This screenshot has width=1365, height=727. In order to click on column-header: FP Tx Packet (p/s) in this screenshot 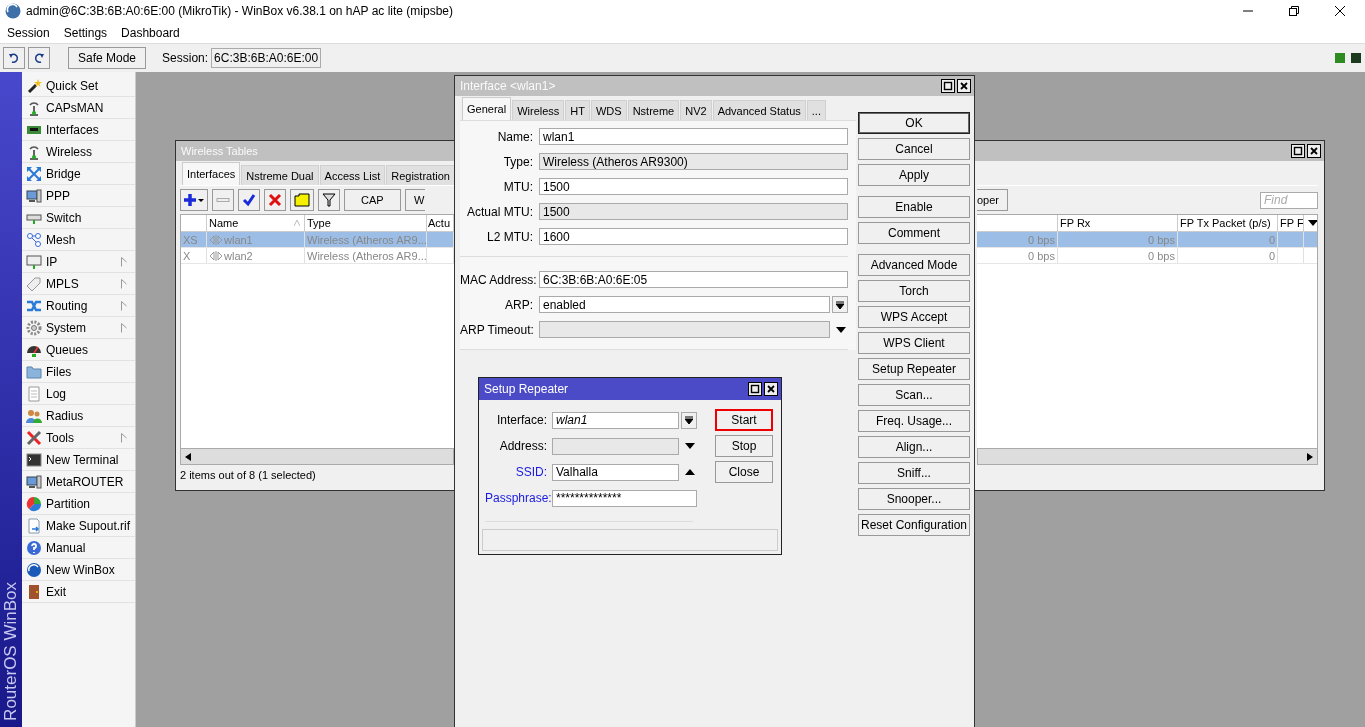, I will do `click(1228, 223)`.